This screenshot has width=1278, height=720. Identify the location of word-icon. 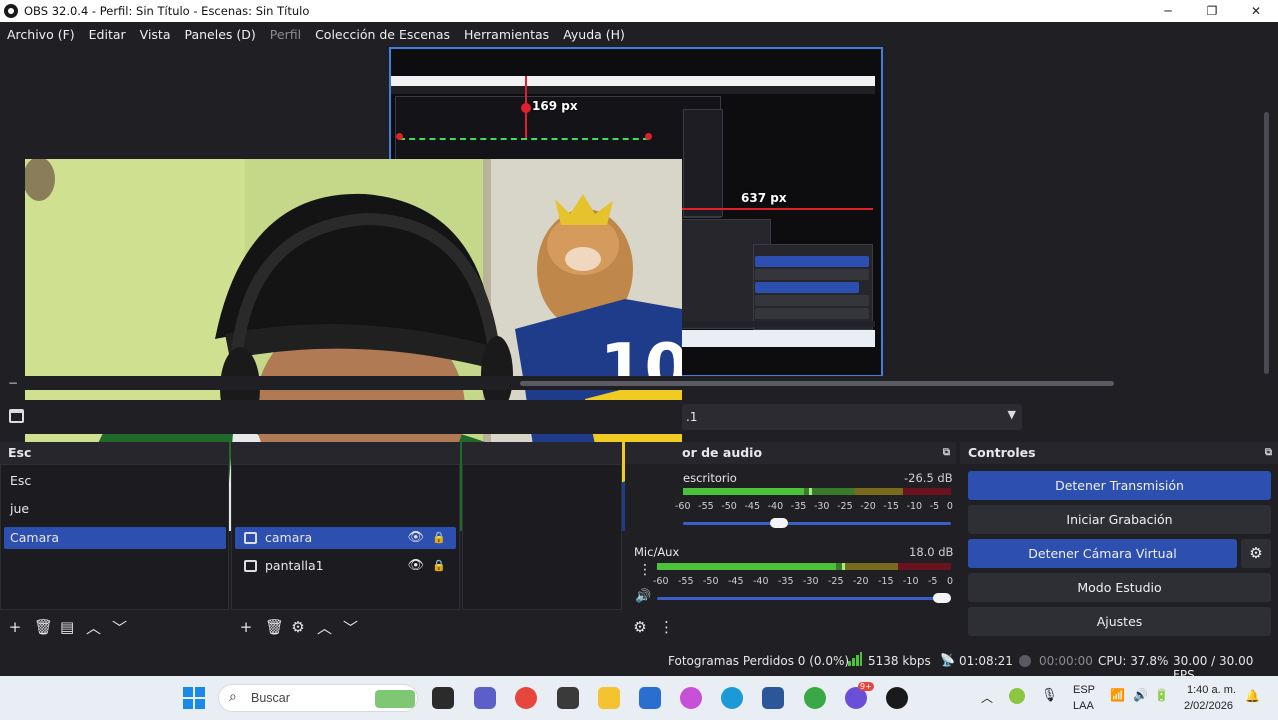
(773, 698).